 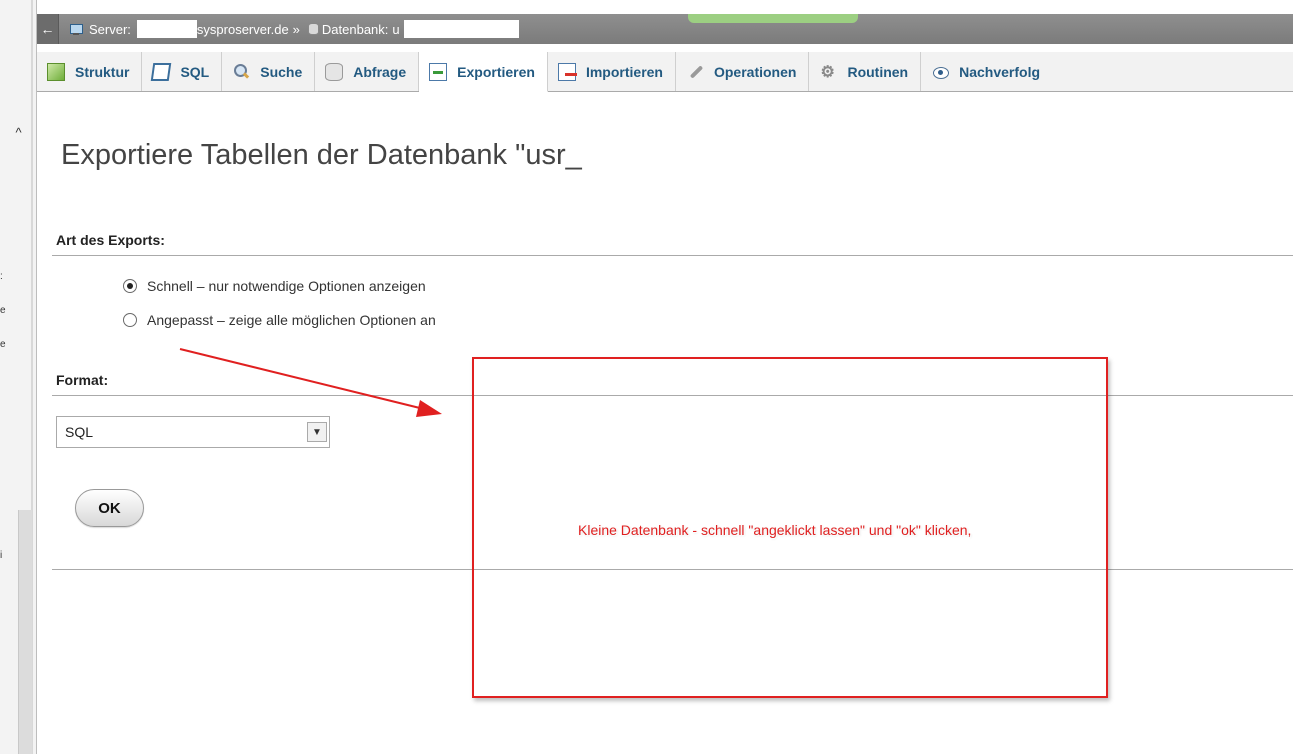 I want to click on radio-button, so click(x=130, y=320).